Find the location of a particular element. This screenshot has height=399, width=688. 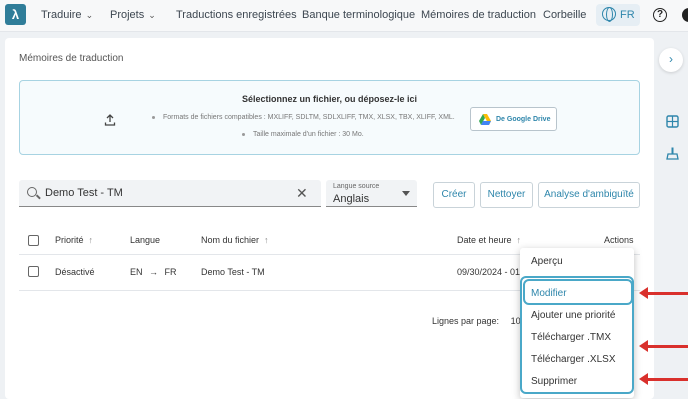

column-priority: Priorité ↑ is located at coordinates (74, 240).